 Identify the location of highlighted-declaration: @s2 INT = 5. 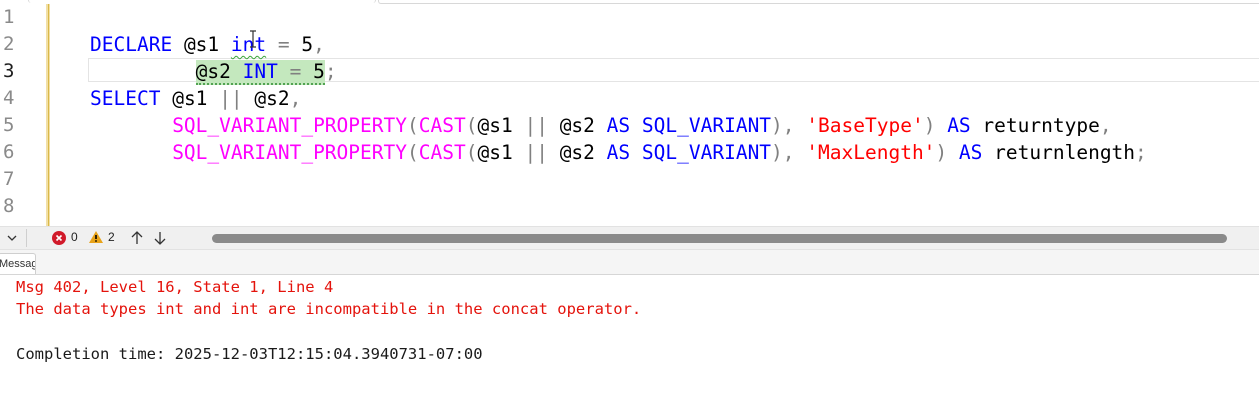
(260, 72).